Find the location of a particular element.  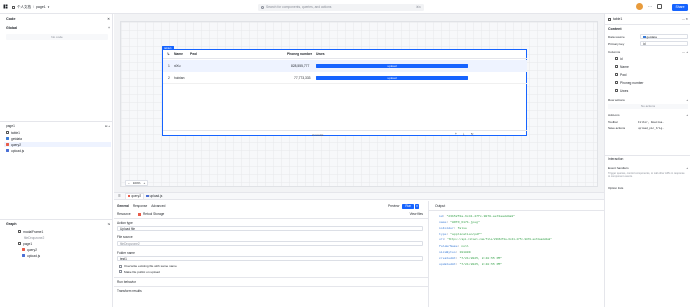

public-checkbox-row: Make file public on upload is located at coordinates (139, 272).